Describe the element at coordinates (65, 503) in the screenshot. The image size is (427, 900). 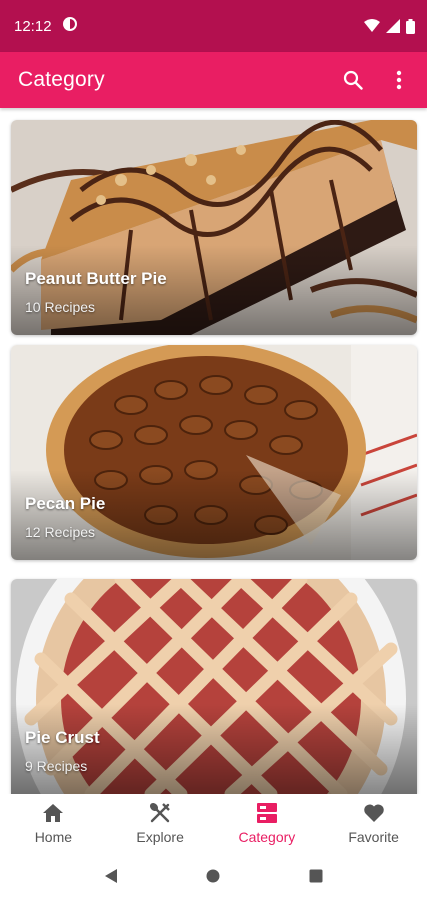
I see `category-name: Pecan Pie` at that location.